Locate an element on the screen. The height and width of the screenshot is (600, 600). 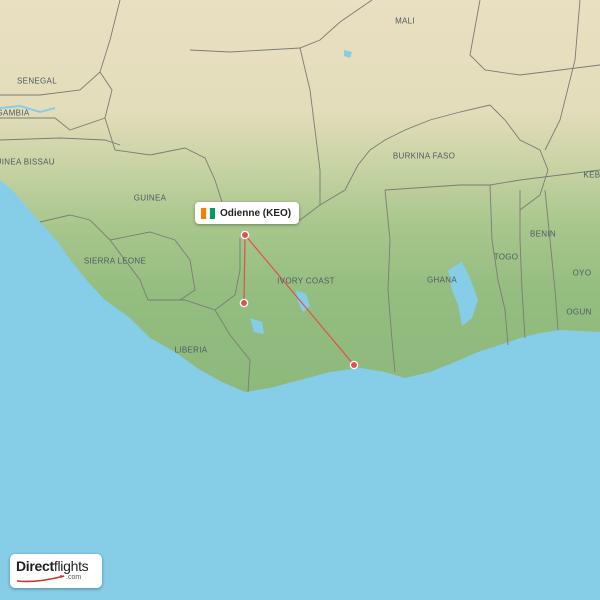
logo-wordmark: Directflights is located at coordinates (52, 566).